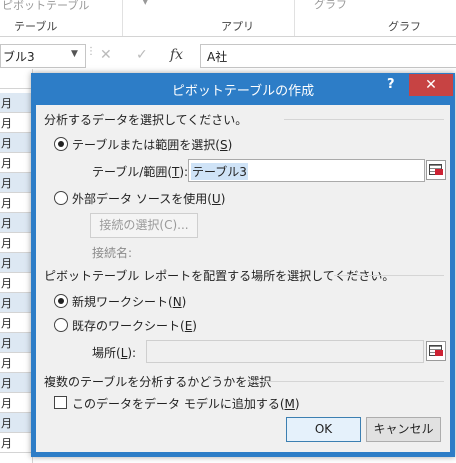 The height and width of the screenshot is (463, 456). I want to click on table-range-label: テーブル/範囲(T):, so click(140, 172).